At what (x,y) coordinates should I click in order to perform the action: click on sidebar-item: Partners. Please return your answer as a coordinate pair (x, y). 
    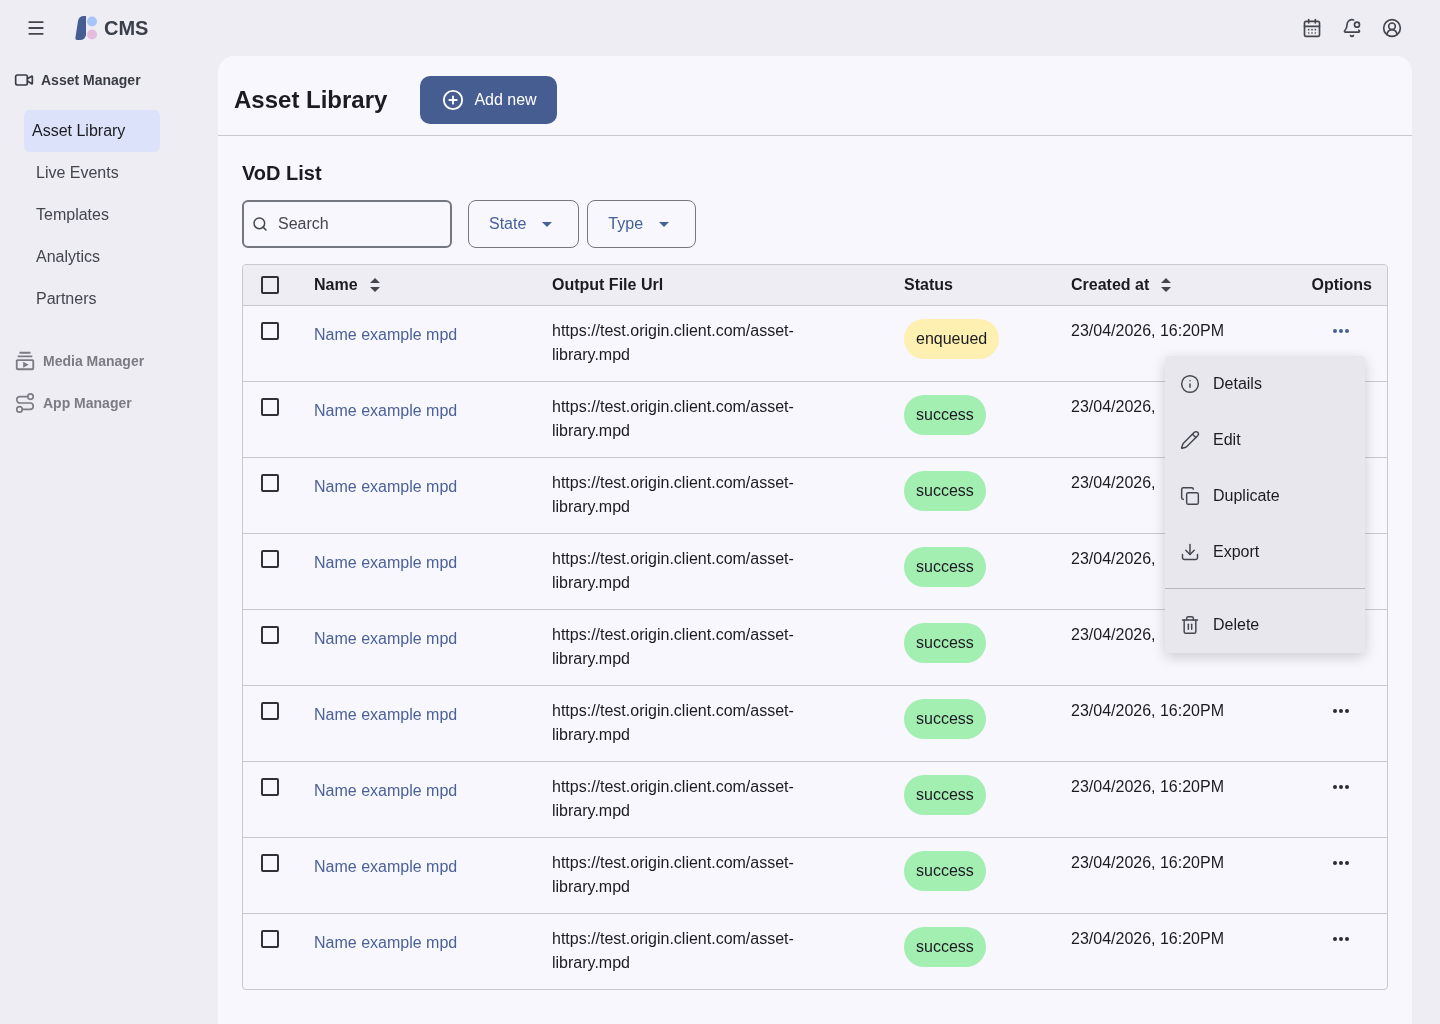
    Looking at the image, I should click on (92, 299).